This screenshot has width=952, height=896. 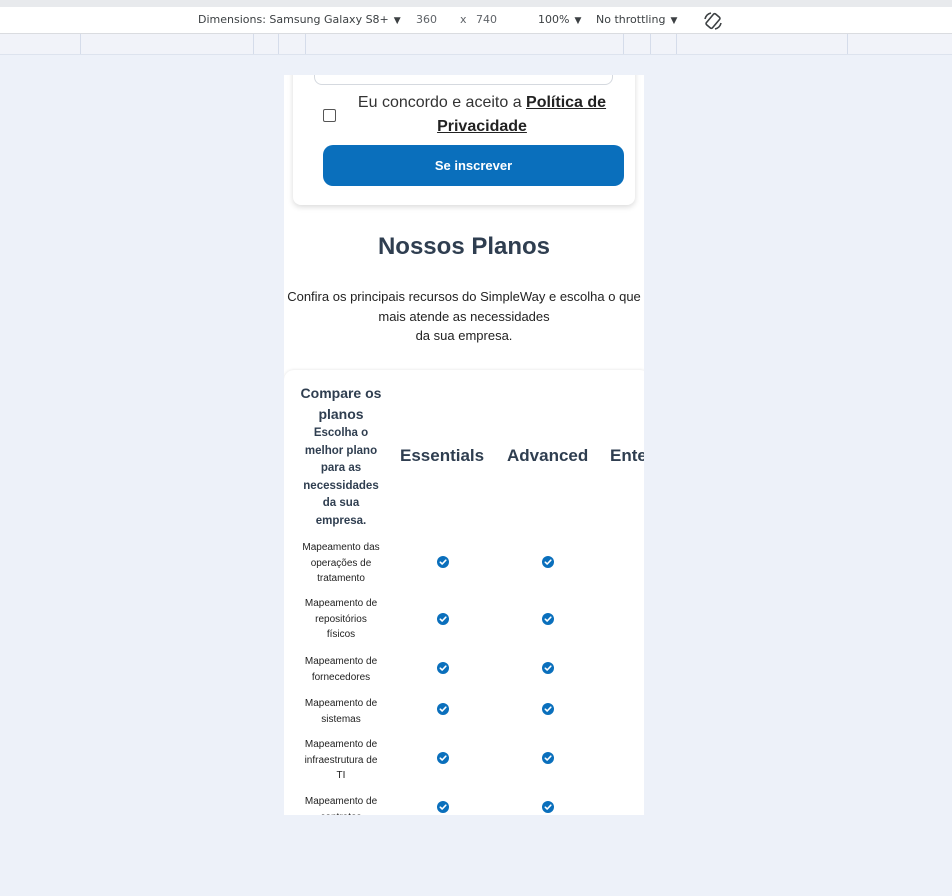 I want to click on throttling-select: No throttling ▼, so click(x=636, y=19).